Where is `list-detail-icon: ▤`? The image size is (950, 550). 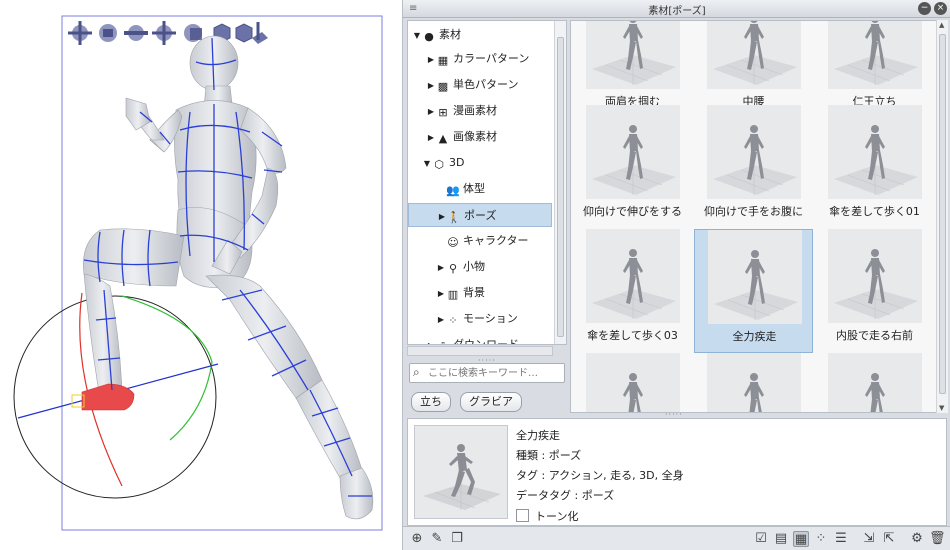
list-detail-icon: ▤ is located at coordinates (781, 539).